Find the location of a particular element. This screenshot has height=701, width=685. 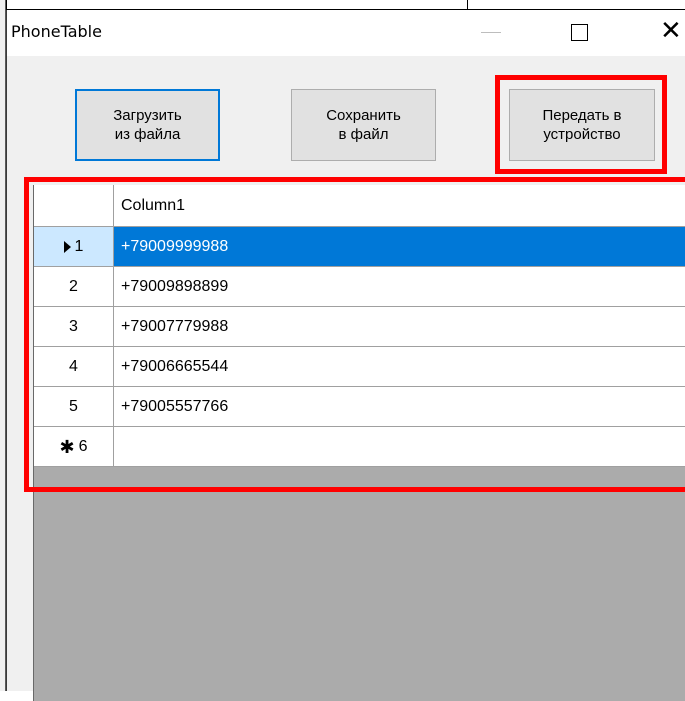

outer-frame-top is located at coordinates (342, 5).